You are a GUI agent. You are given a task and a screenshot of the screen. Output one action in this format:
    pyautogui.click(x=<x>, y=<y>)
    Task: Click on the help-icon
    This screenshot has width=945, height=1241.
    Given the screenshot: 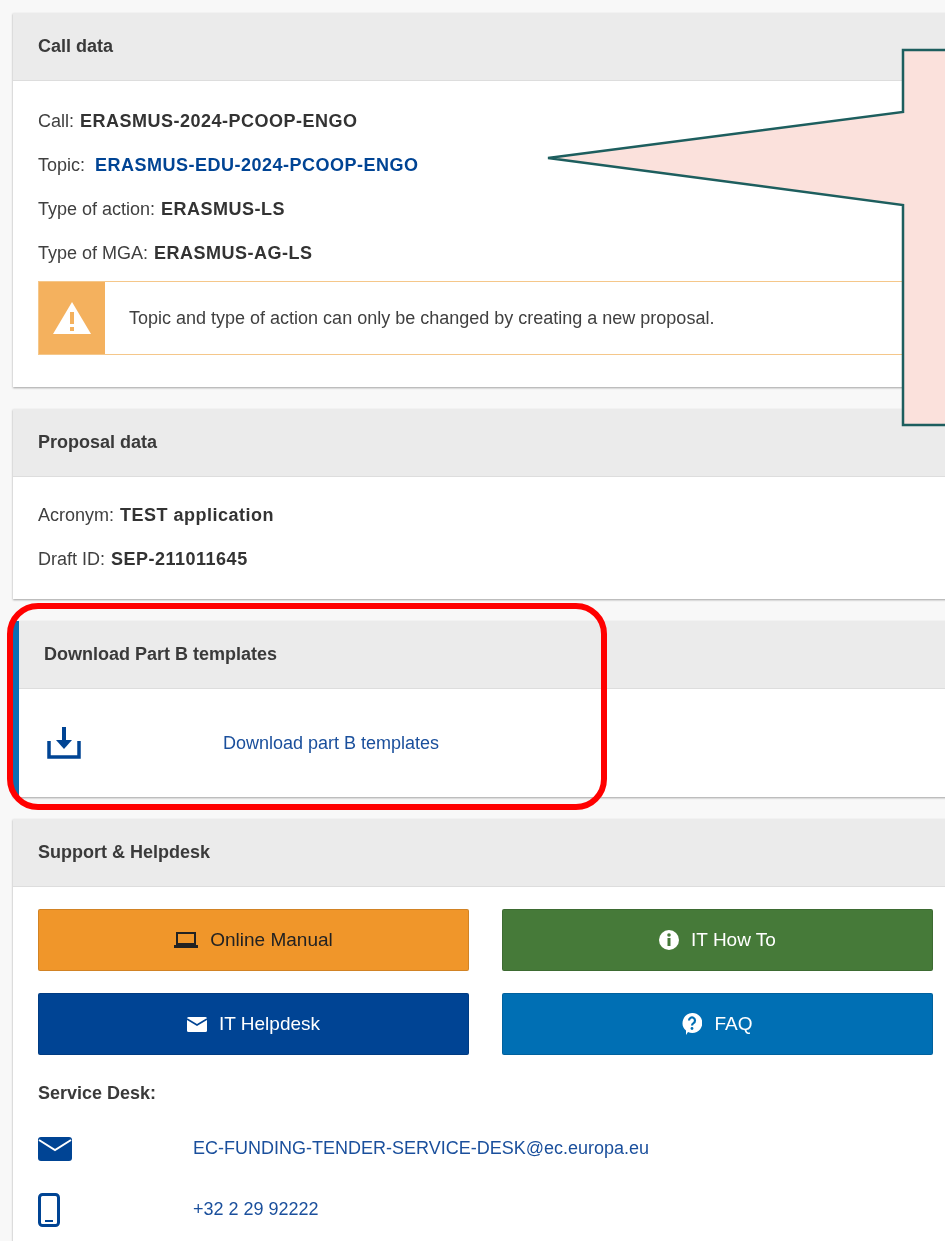 What is the action you would take?
    pyautogui.click(x=692, y=1024)
    